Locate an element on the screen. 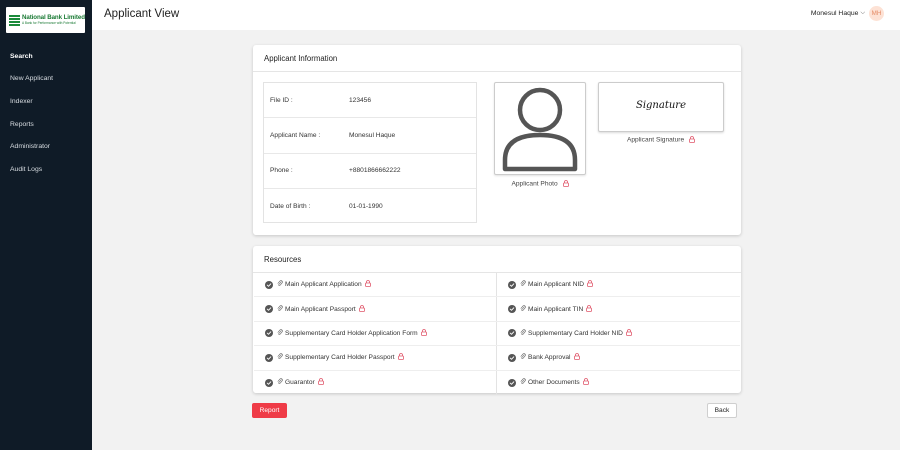  resource-name: Supplementary Card Holder Passport is located at coordinates (340, 357).